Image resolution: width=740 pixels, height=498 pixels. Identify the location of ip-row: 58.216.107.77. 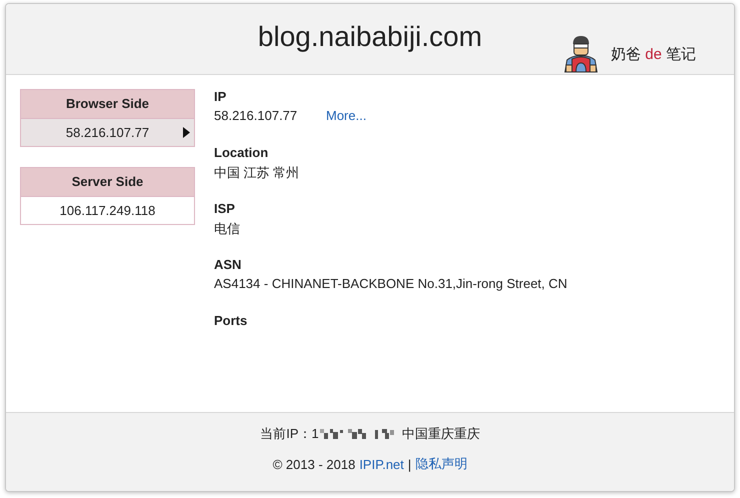
(107, 132).